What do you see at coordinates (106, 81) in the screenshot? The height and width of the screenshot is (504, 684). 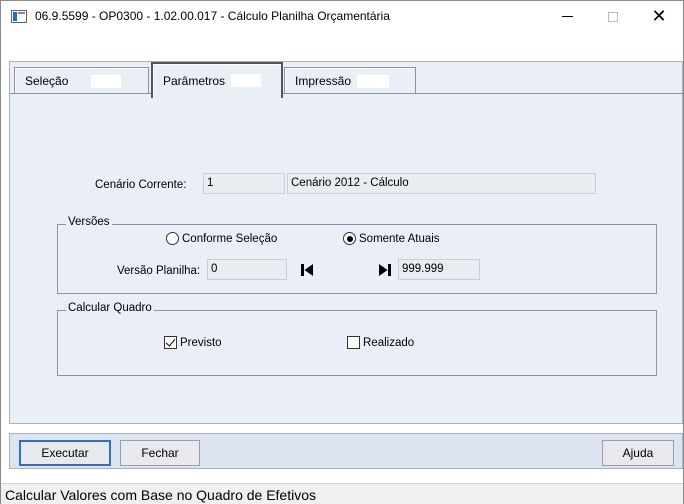 I see `tab-selecao-swatch` at bounding box center [106, 81].